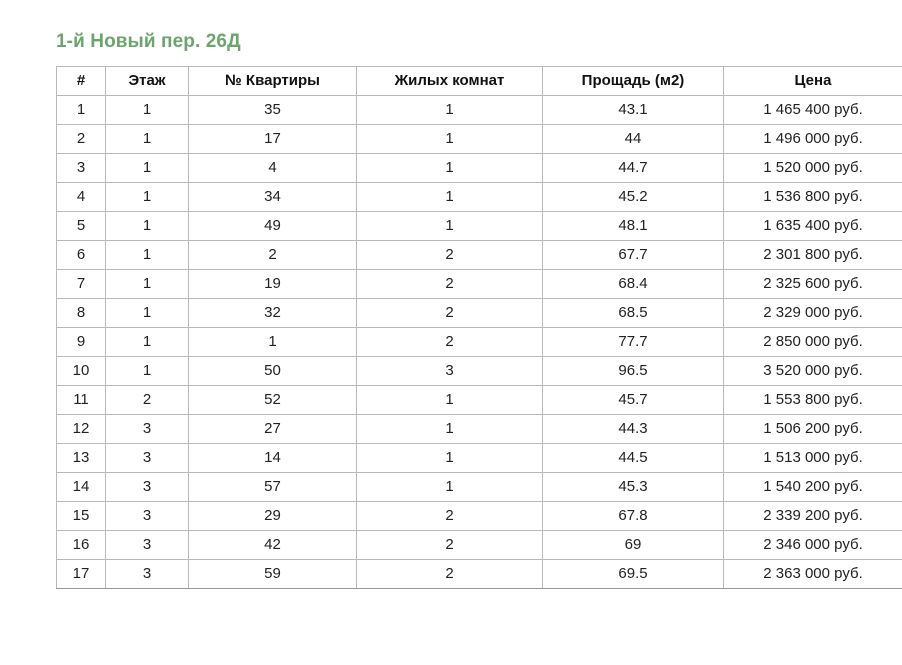  What do you see at coordinates (812, 574) in the screenshot?
I see `cell-price: 2 363 000 руб.` at bounding box center [812, 574].